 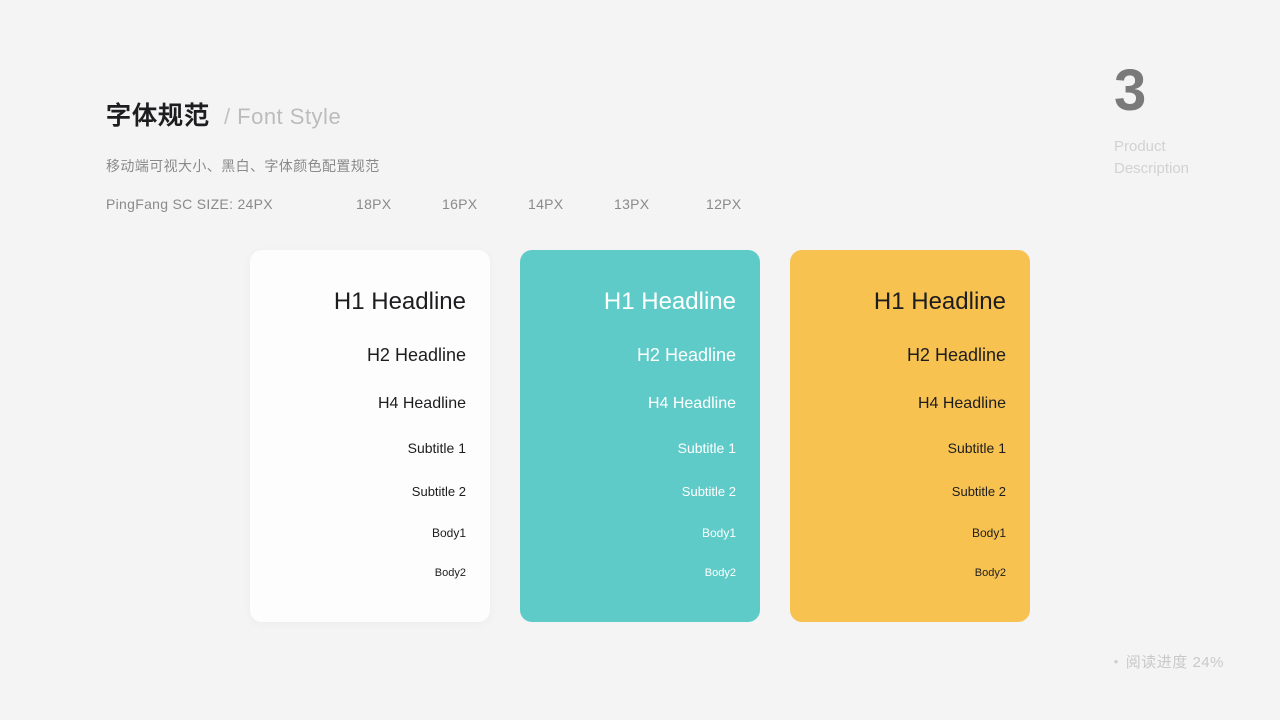 What do you see at coordinates (956, 355) in the screenshot?
I see `yellow-card-h2: H2 Headline` at bounding box center [956, 355].